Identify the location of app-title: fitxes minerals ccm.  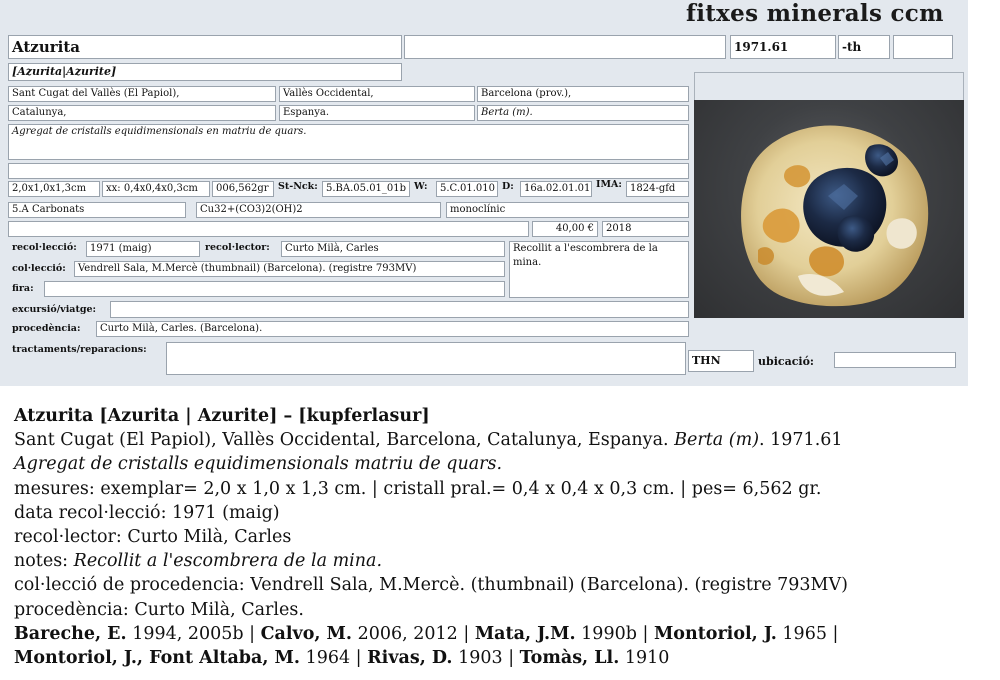
(815, 13).